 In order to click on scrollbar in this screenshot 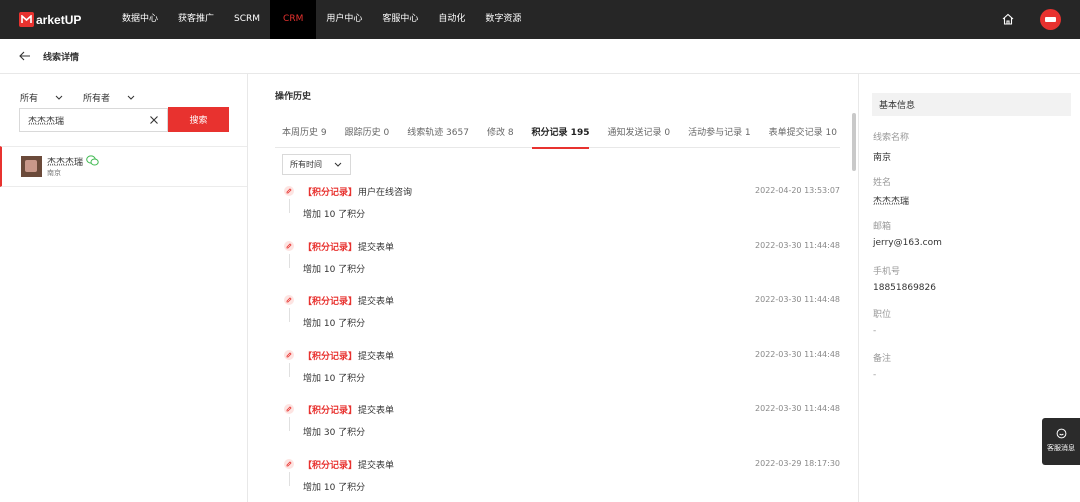, I will do `click(854, 142)`.